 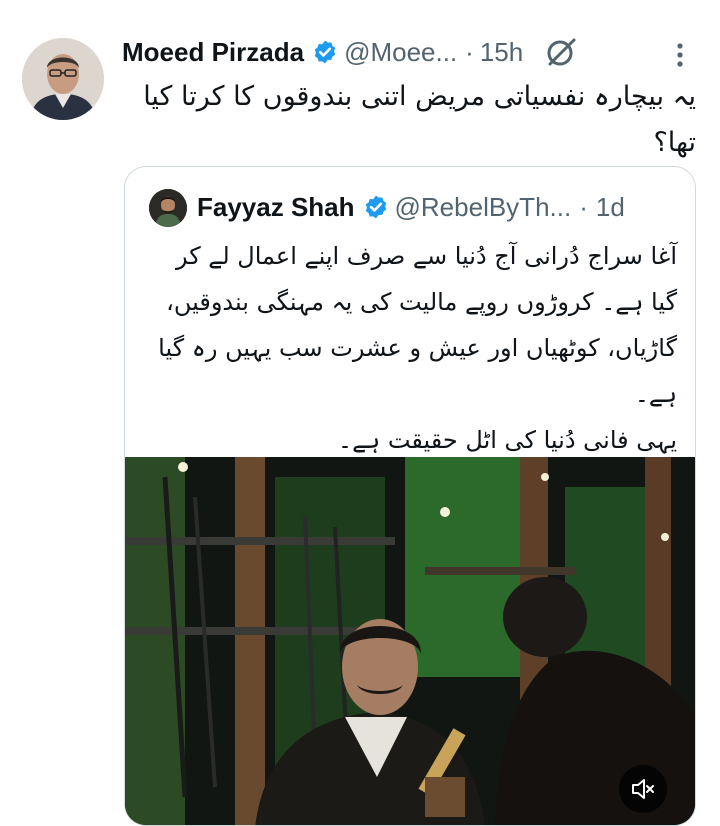 I want to click on tweet-header: Moeed Pirzada @Moee... · 15h, so click(x=412, y=52).